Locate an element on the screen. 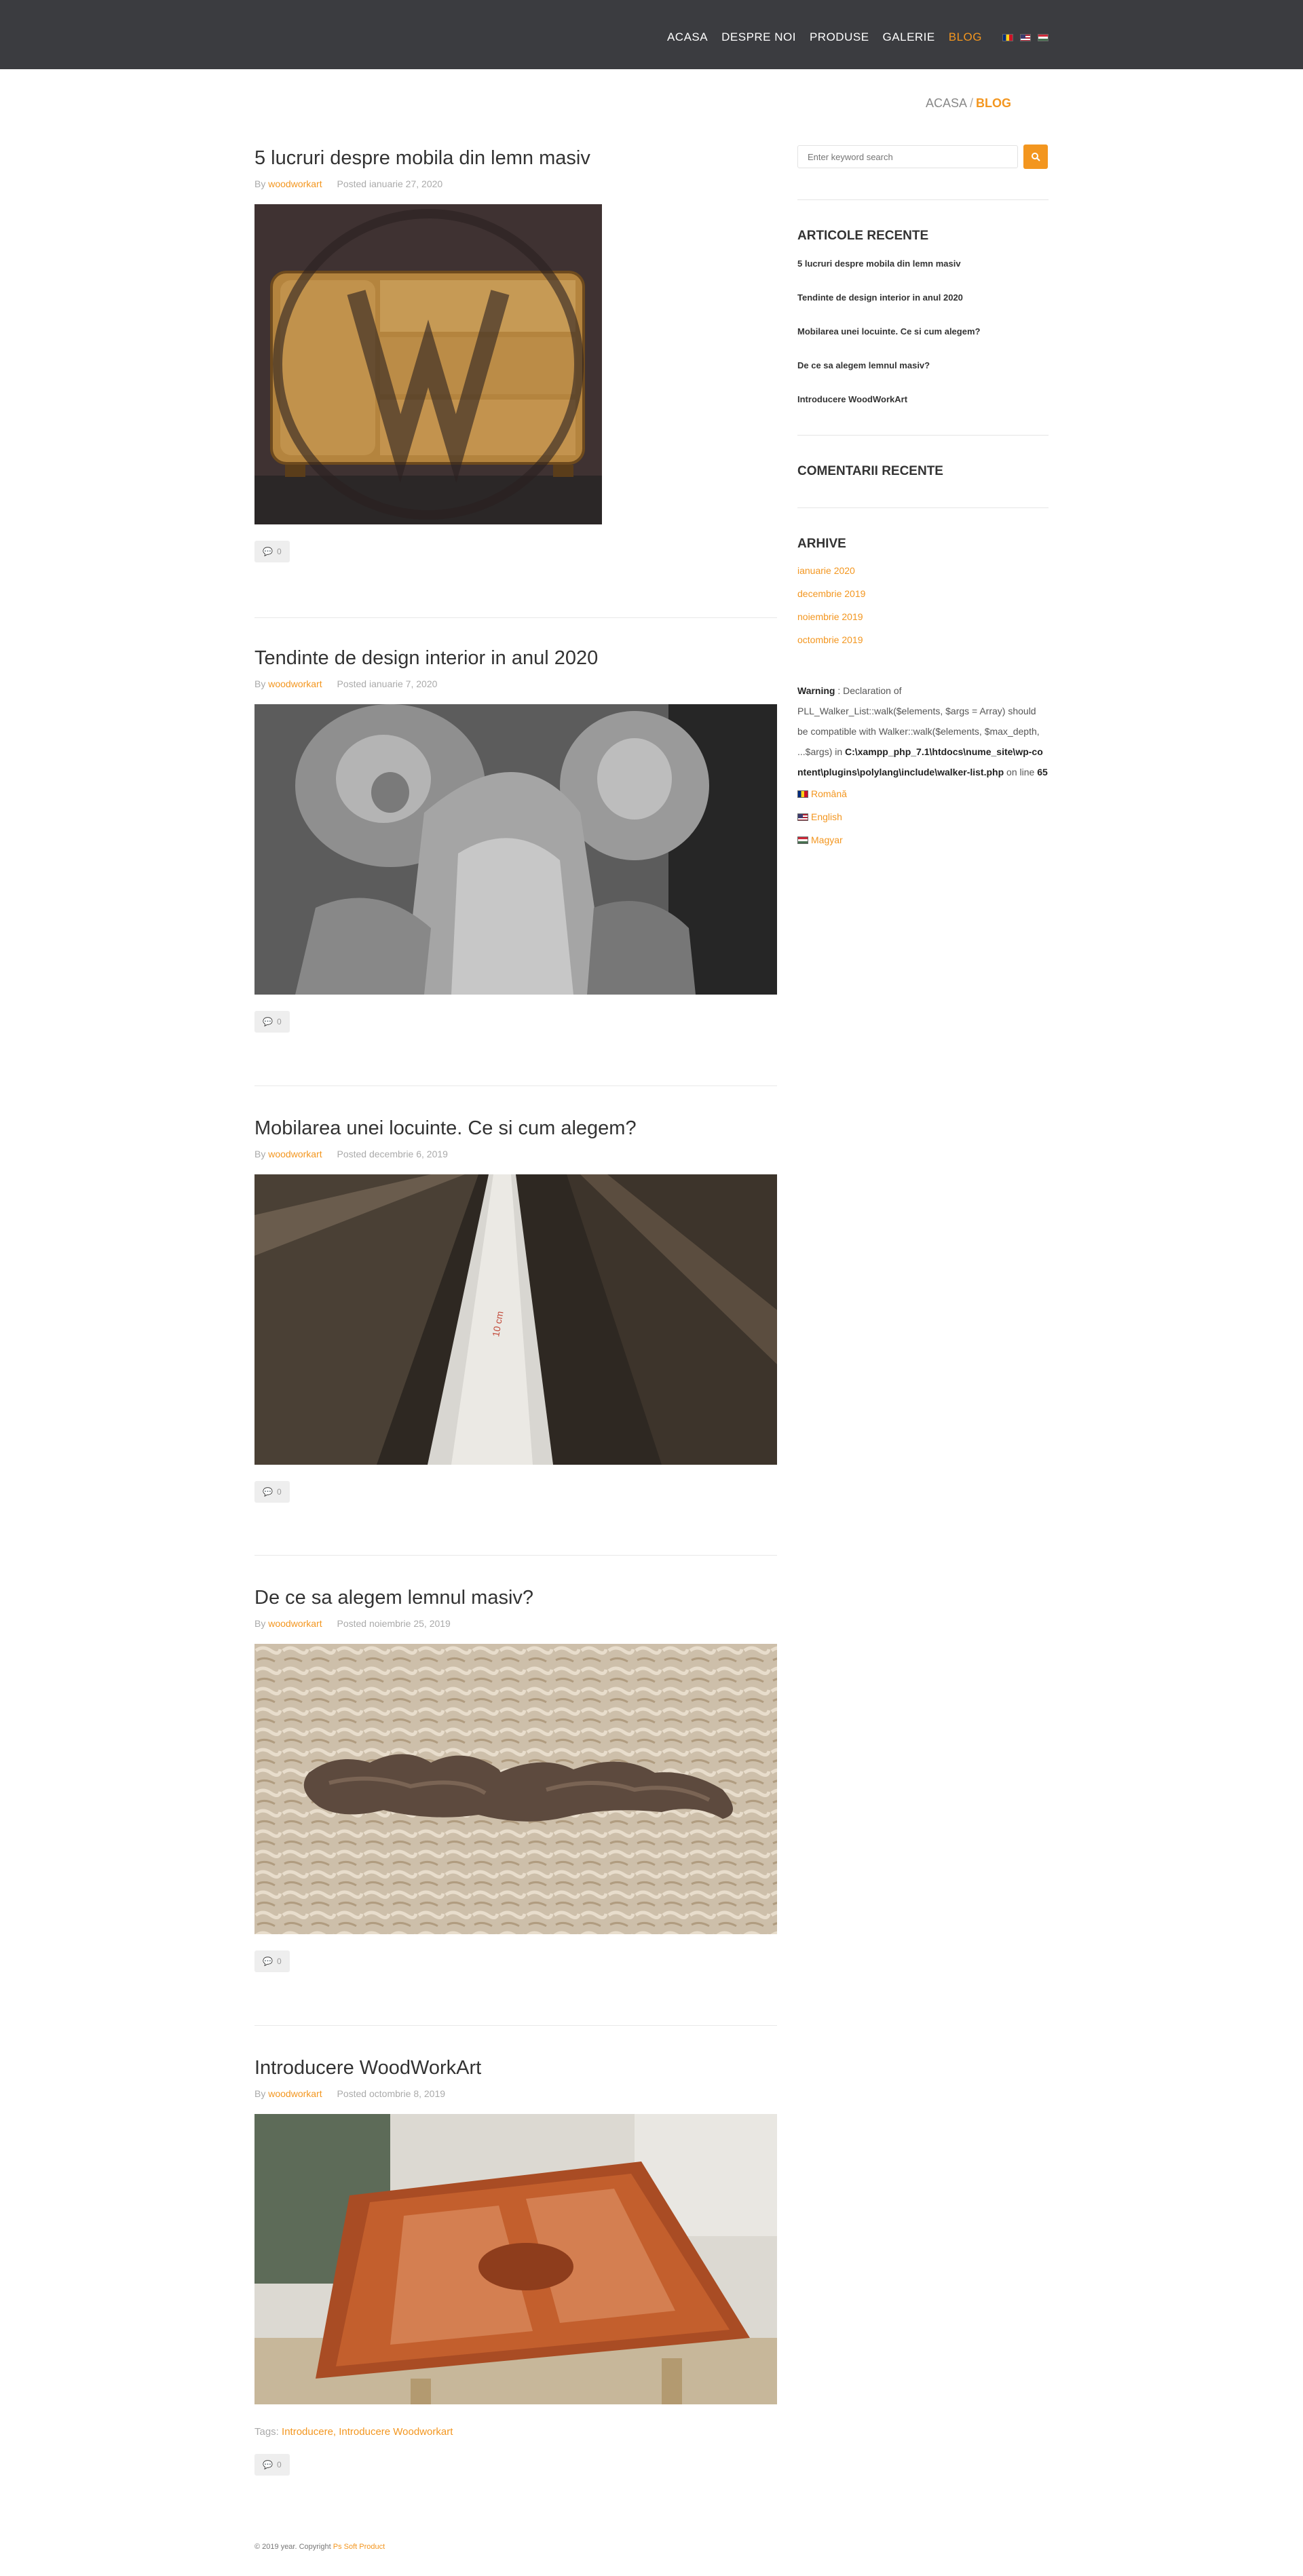 This screenshot has height=2576, width=1303. archive-link: ianuarie 2020 is located at coordinates (923, 576).